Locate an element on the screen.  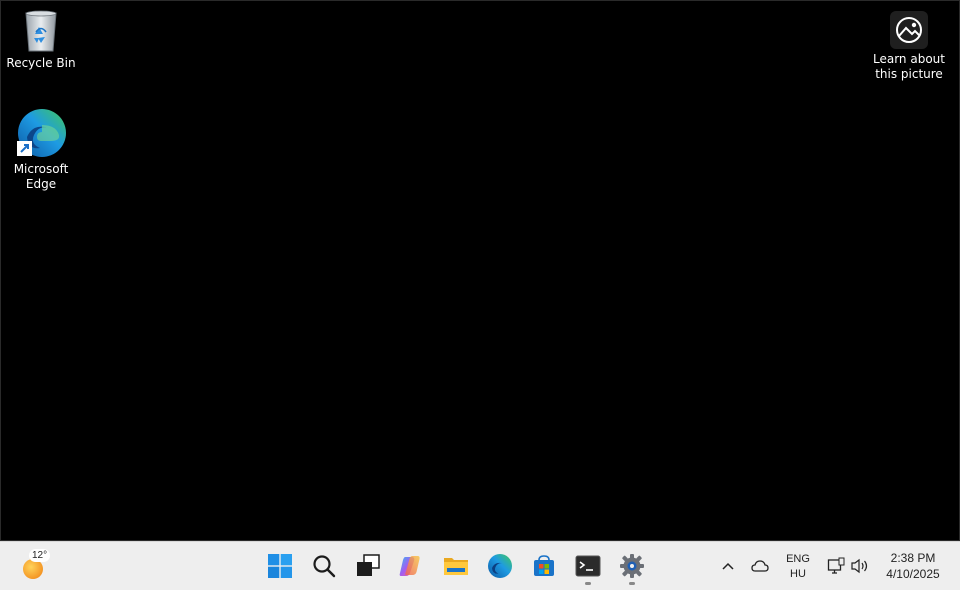
desktop-icon-microsoft-edge: Microsoft Edge is located at coordinates (41, 149).